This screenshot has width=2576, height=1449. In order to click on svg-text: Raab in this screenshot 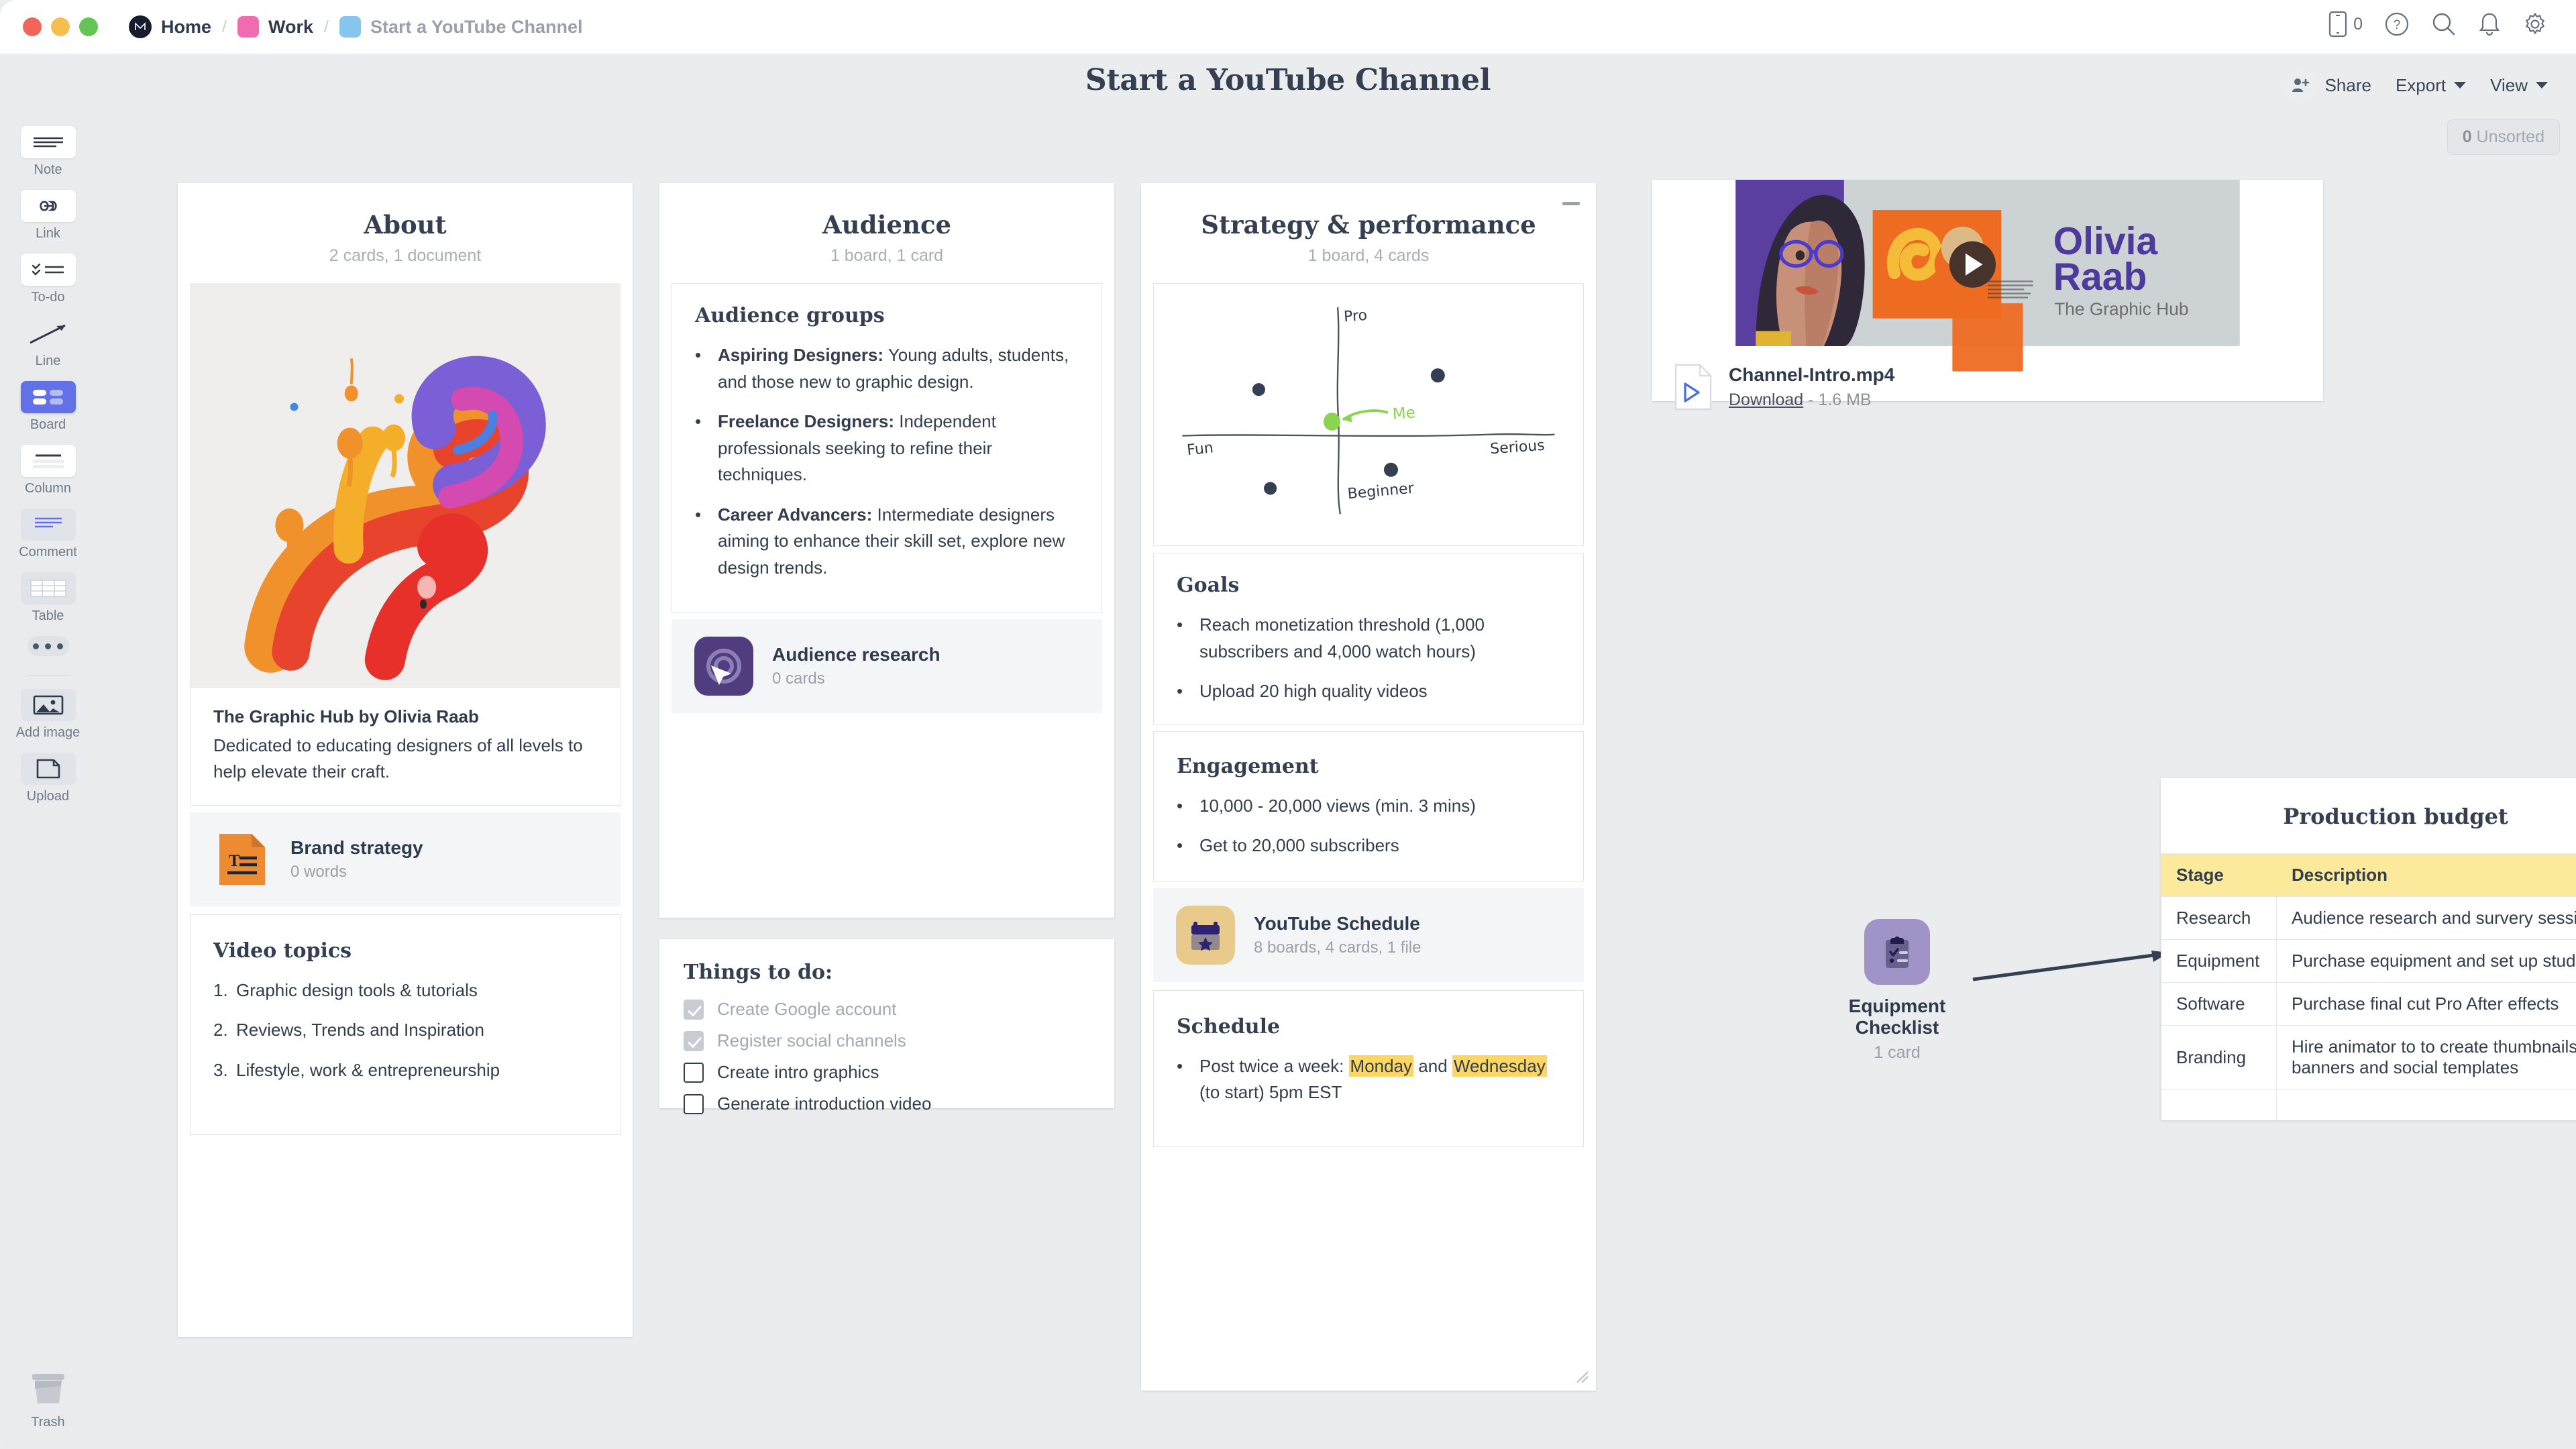, I will do `click(2100, 277)`.